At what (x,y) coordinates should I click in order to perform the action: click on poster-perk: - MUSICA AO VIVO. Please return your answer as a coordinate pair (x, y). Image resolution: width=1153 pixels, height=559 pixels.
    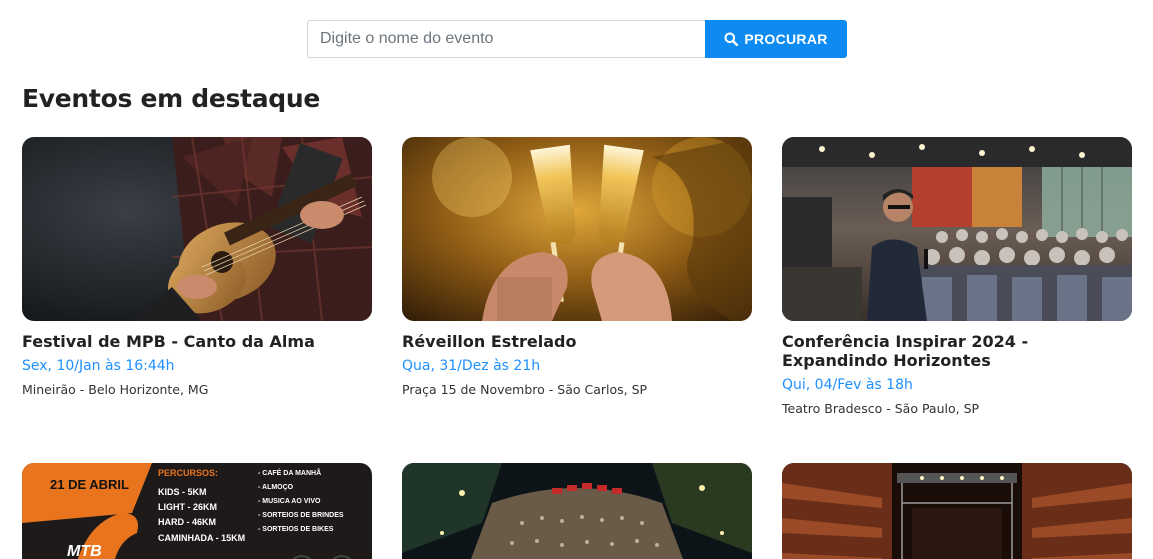
    Looking at the image, I should click on (289, 501).